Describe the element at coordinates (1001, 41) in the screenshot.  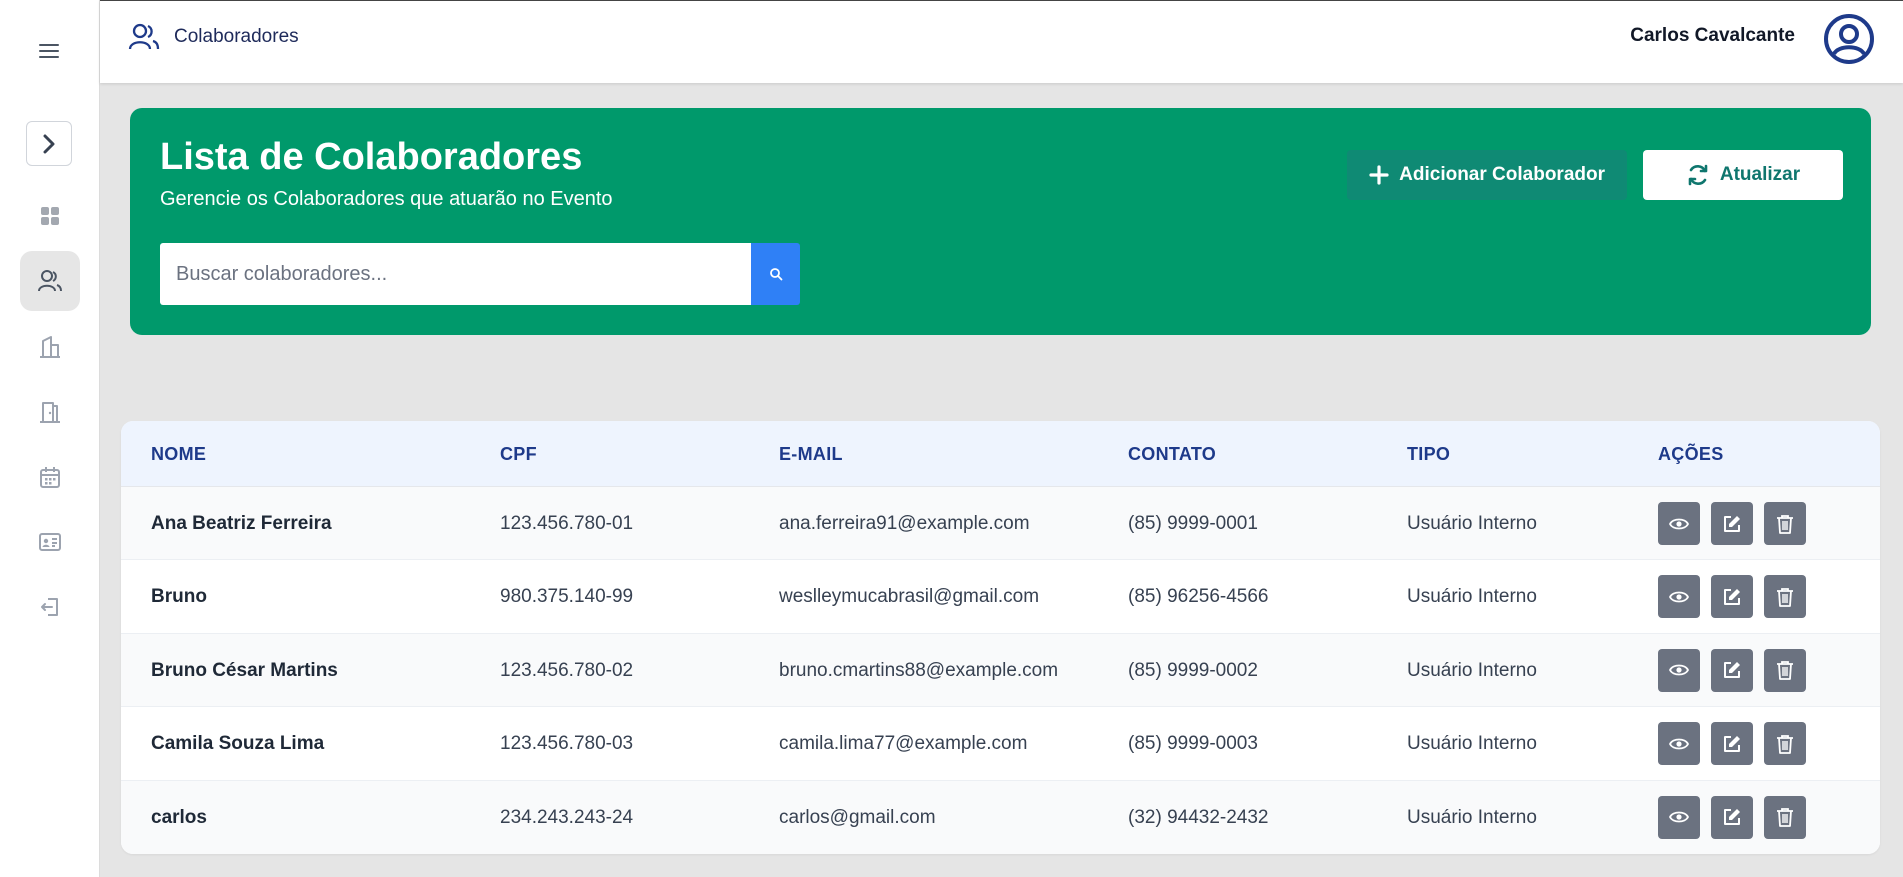
I see `top-header: Colaboradores Carlos Cavalcante` at that location.